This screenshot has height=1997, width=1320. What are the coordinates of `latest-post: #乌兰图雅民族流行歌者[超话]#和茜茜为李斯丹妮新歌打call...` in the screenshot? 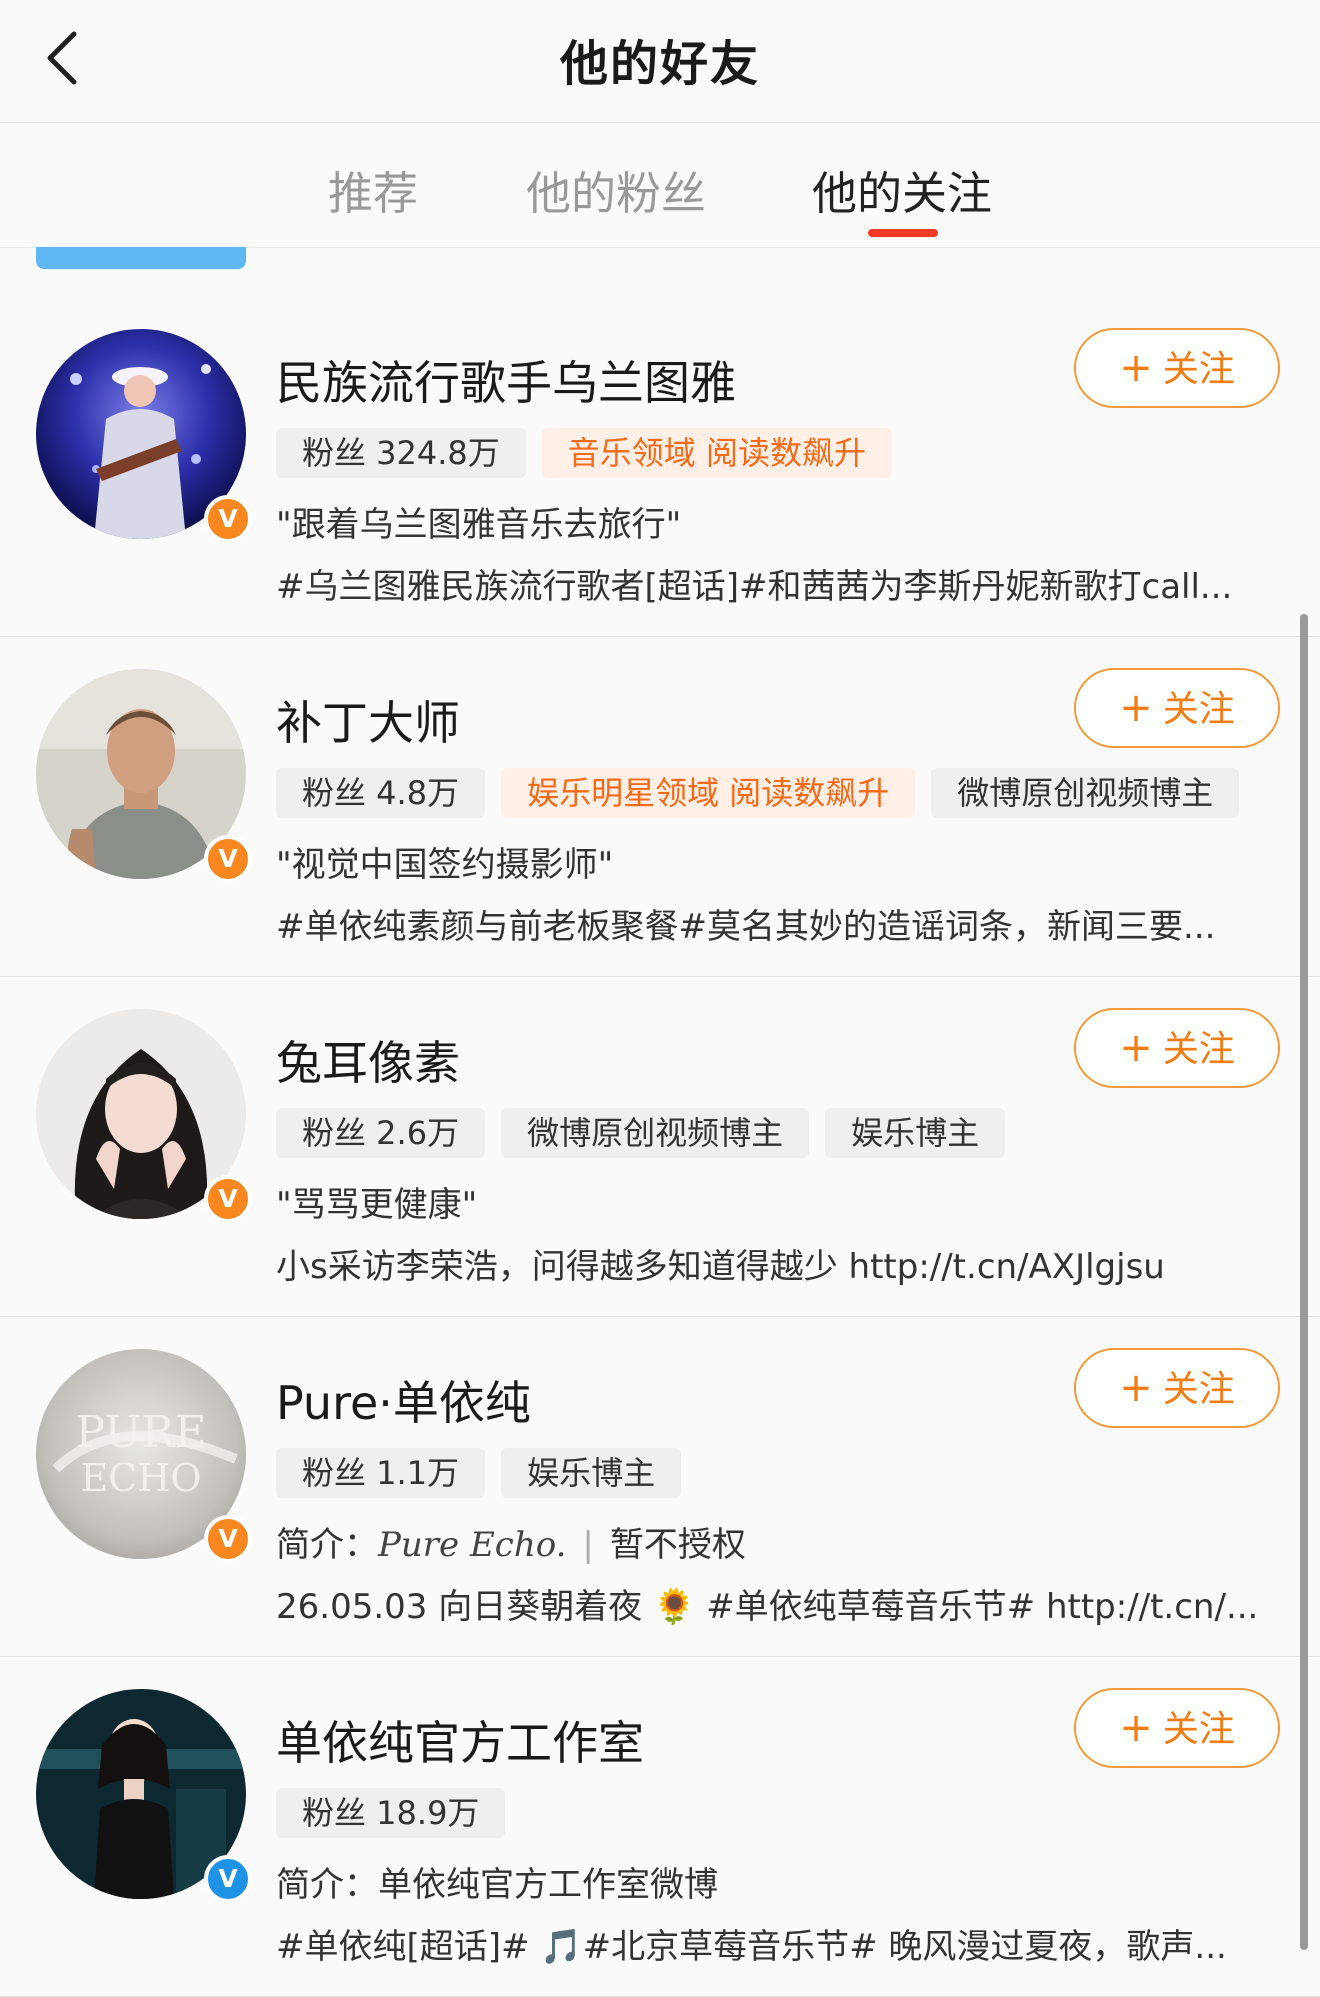 It's located at (754, 587).